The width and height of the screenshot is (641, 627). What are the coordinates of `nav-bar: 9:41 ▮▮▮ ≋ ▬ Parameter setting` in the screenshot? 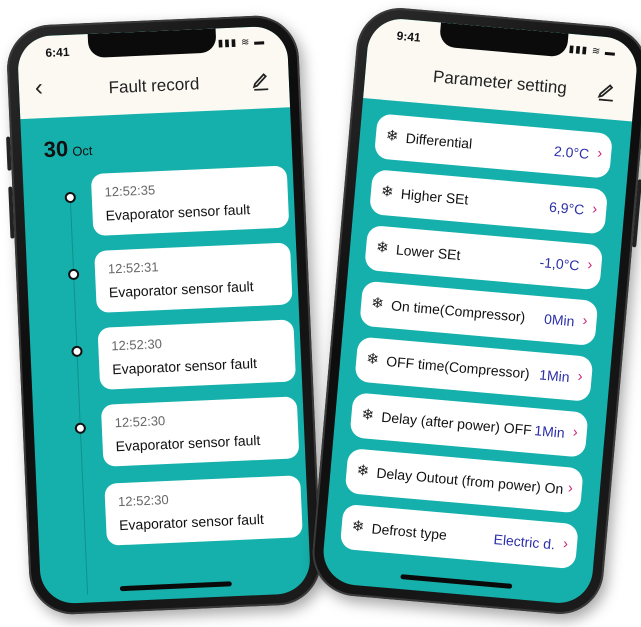 It's located at (501, 69).